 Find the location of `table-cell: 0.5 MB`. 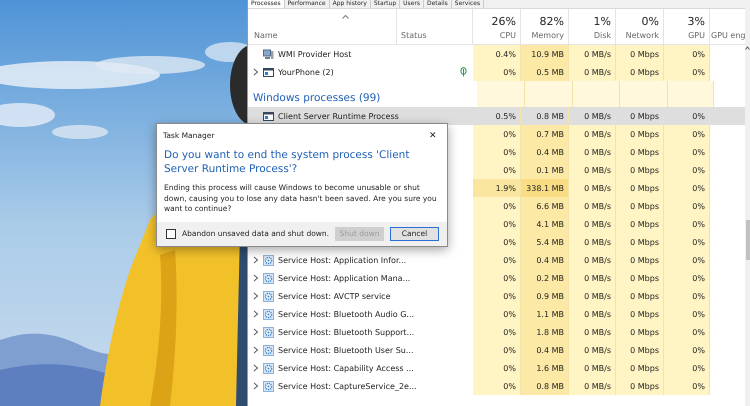

table-cell: 0.5 MB is located at coordinates (545, 72).